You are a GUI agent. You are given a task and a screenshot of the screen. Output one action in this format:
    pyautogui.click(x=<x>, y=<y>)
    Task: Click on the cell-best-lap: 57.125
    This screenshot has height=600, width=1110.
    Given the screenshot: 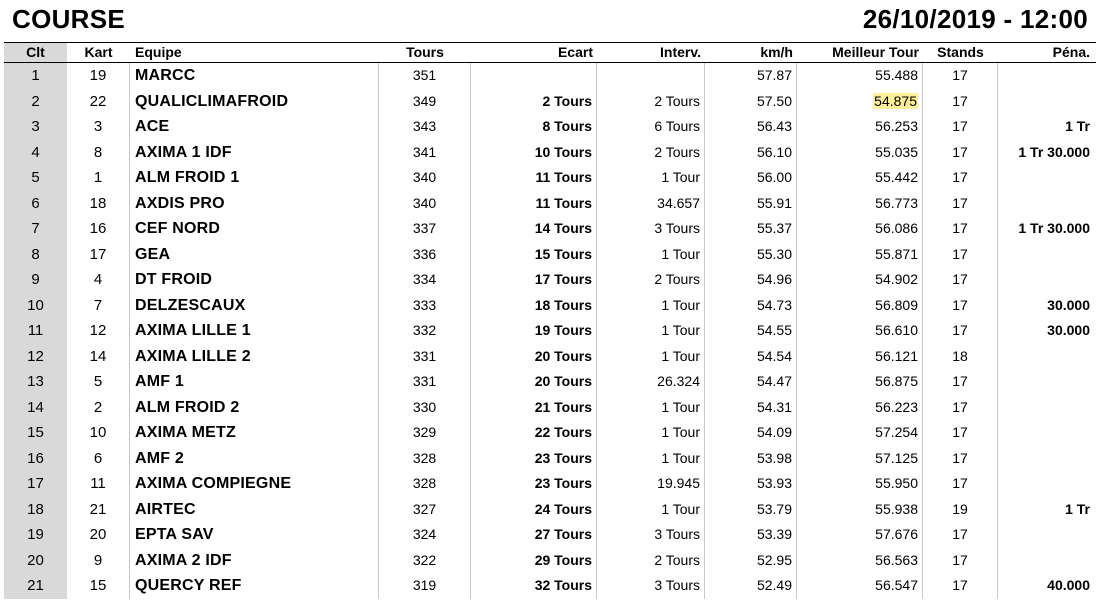 What is the action you would take?
    pyautogui.click(x=860, y=458)
    